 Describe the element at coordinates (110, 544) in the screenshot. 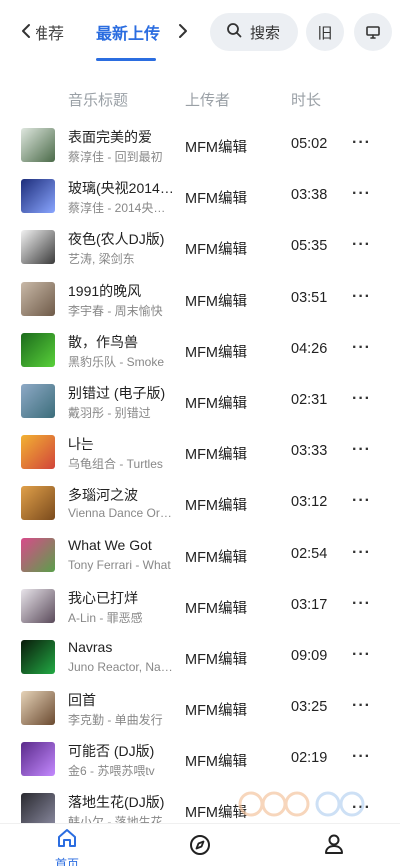

I see `song-title: What We Got` at that location.